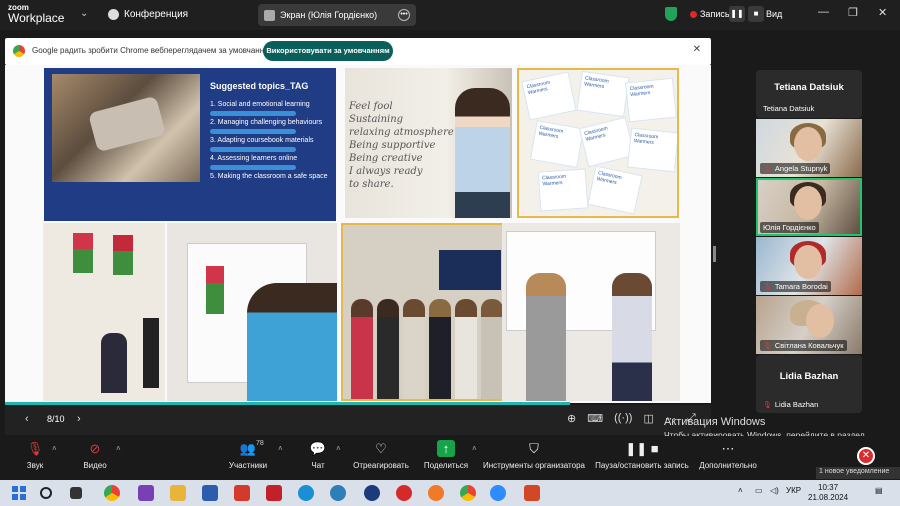 Image resolution: width=900 pixels, height=506 pixels. I want to click on chrome-icon, so click(19, 51).